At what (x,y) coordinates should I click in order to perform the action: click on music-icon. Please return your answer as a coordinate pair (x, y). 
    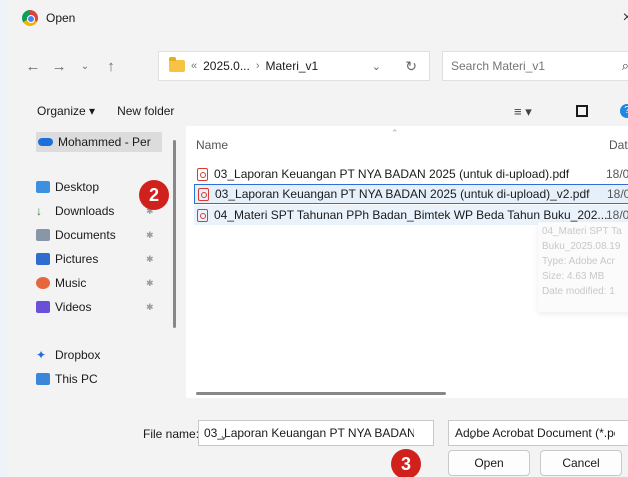
    Looking at the image, I should click on (43, 283).